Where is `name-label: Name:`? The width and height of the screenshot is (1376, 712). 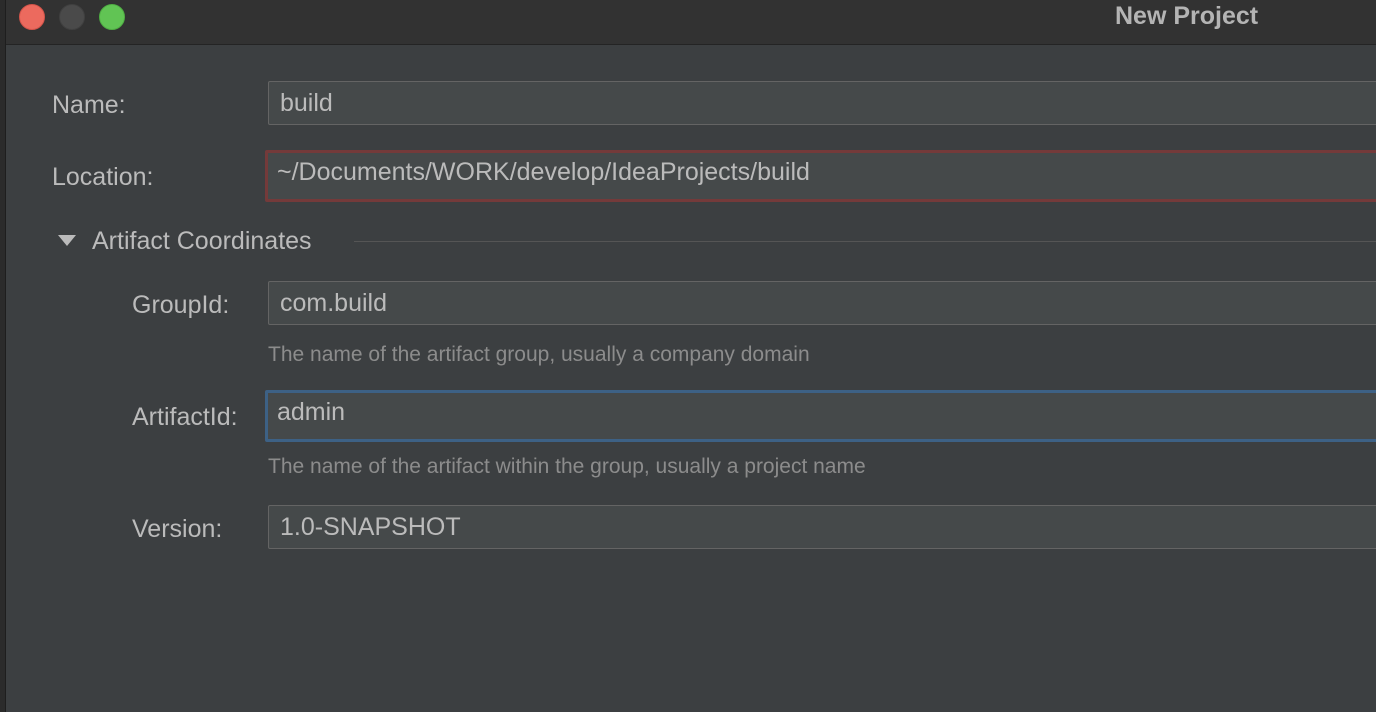
name-label: Name: is located at coordinates (89, 105).